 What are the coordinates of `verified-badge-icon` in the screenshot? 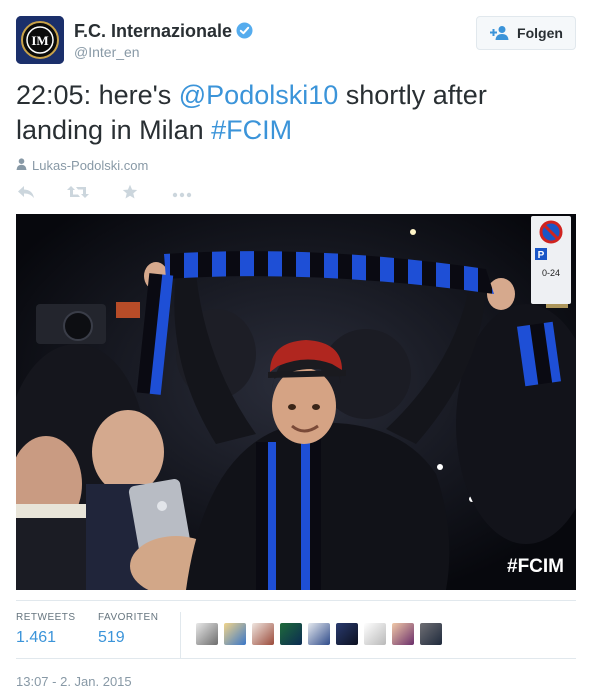 It's located at (244, 33).